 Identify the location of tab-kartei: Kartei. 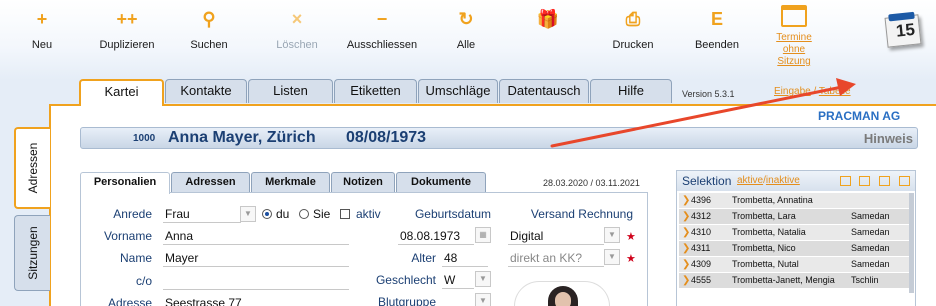
(121, 92).